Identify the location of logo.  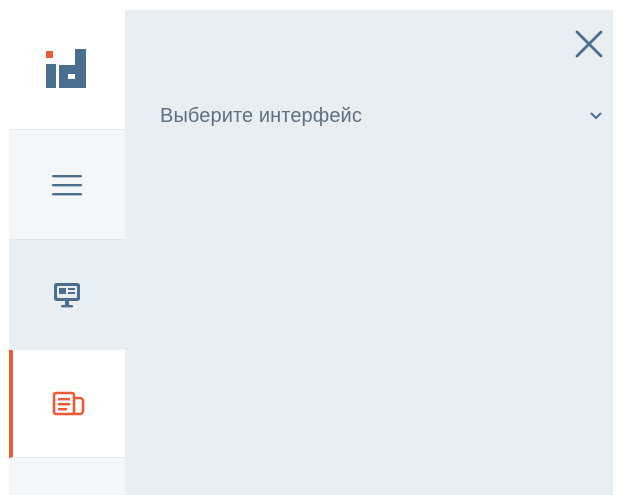
(67, 70).